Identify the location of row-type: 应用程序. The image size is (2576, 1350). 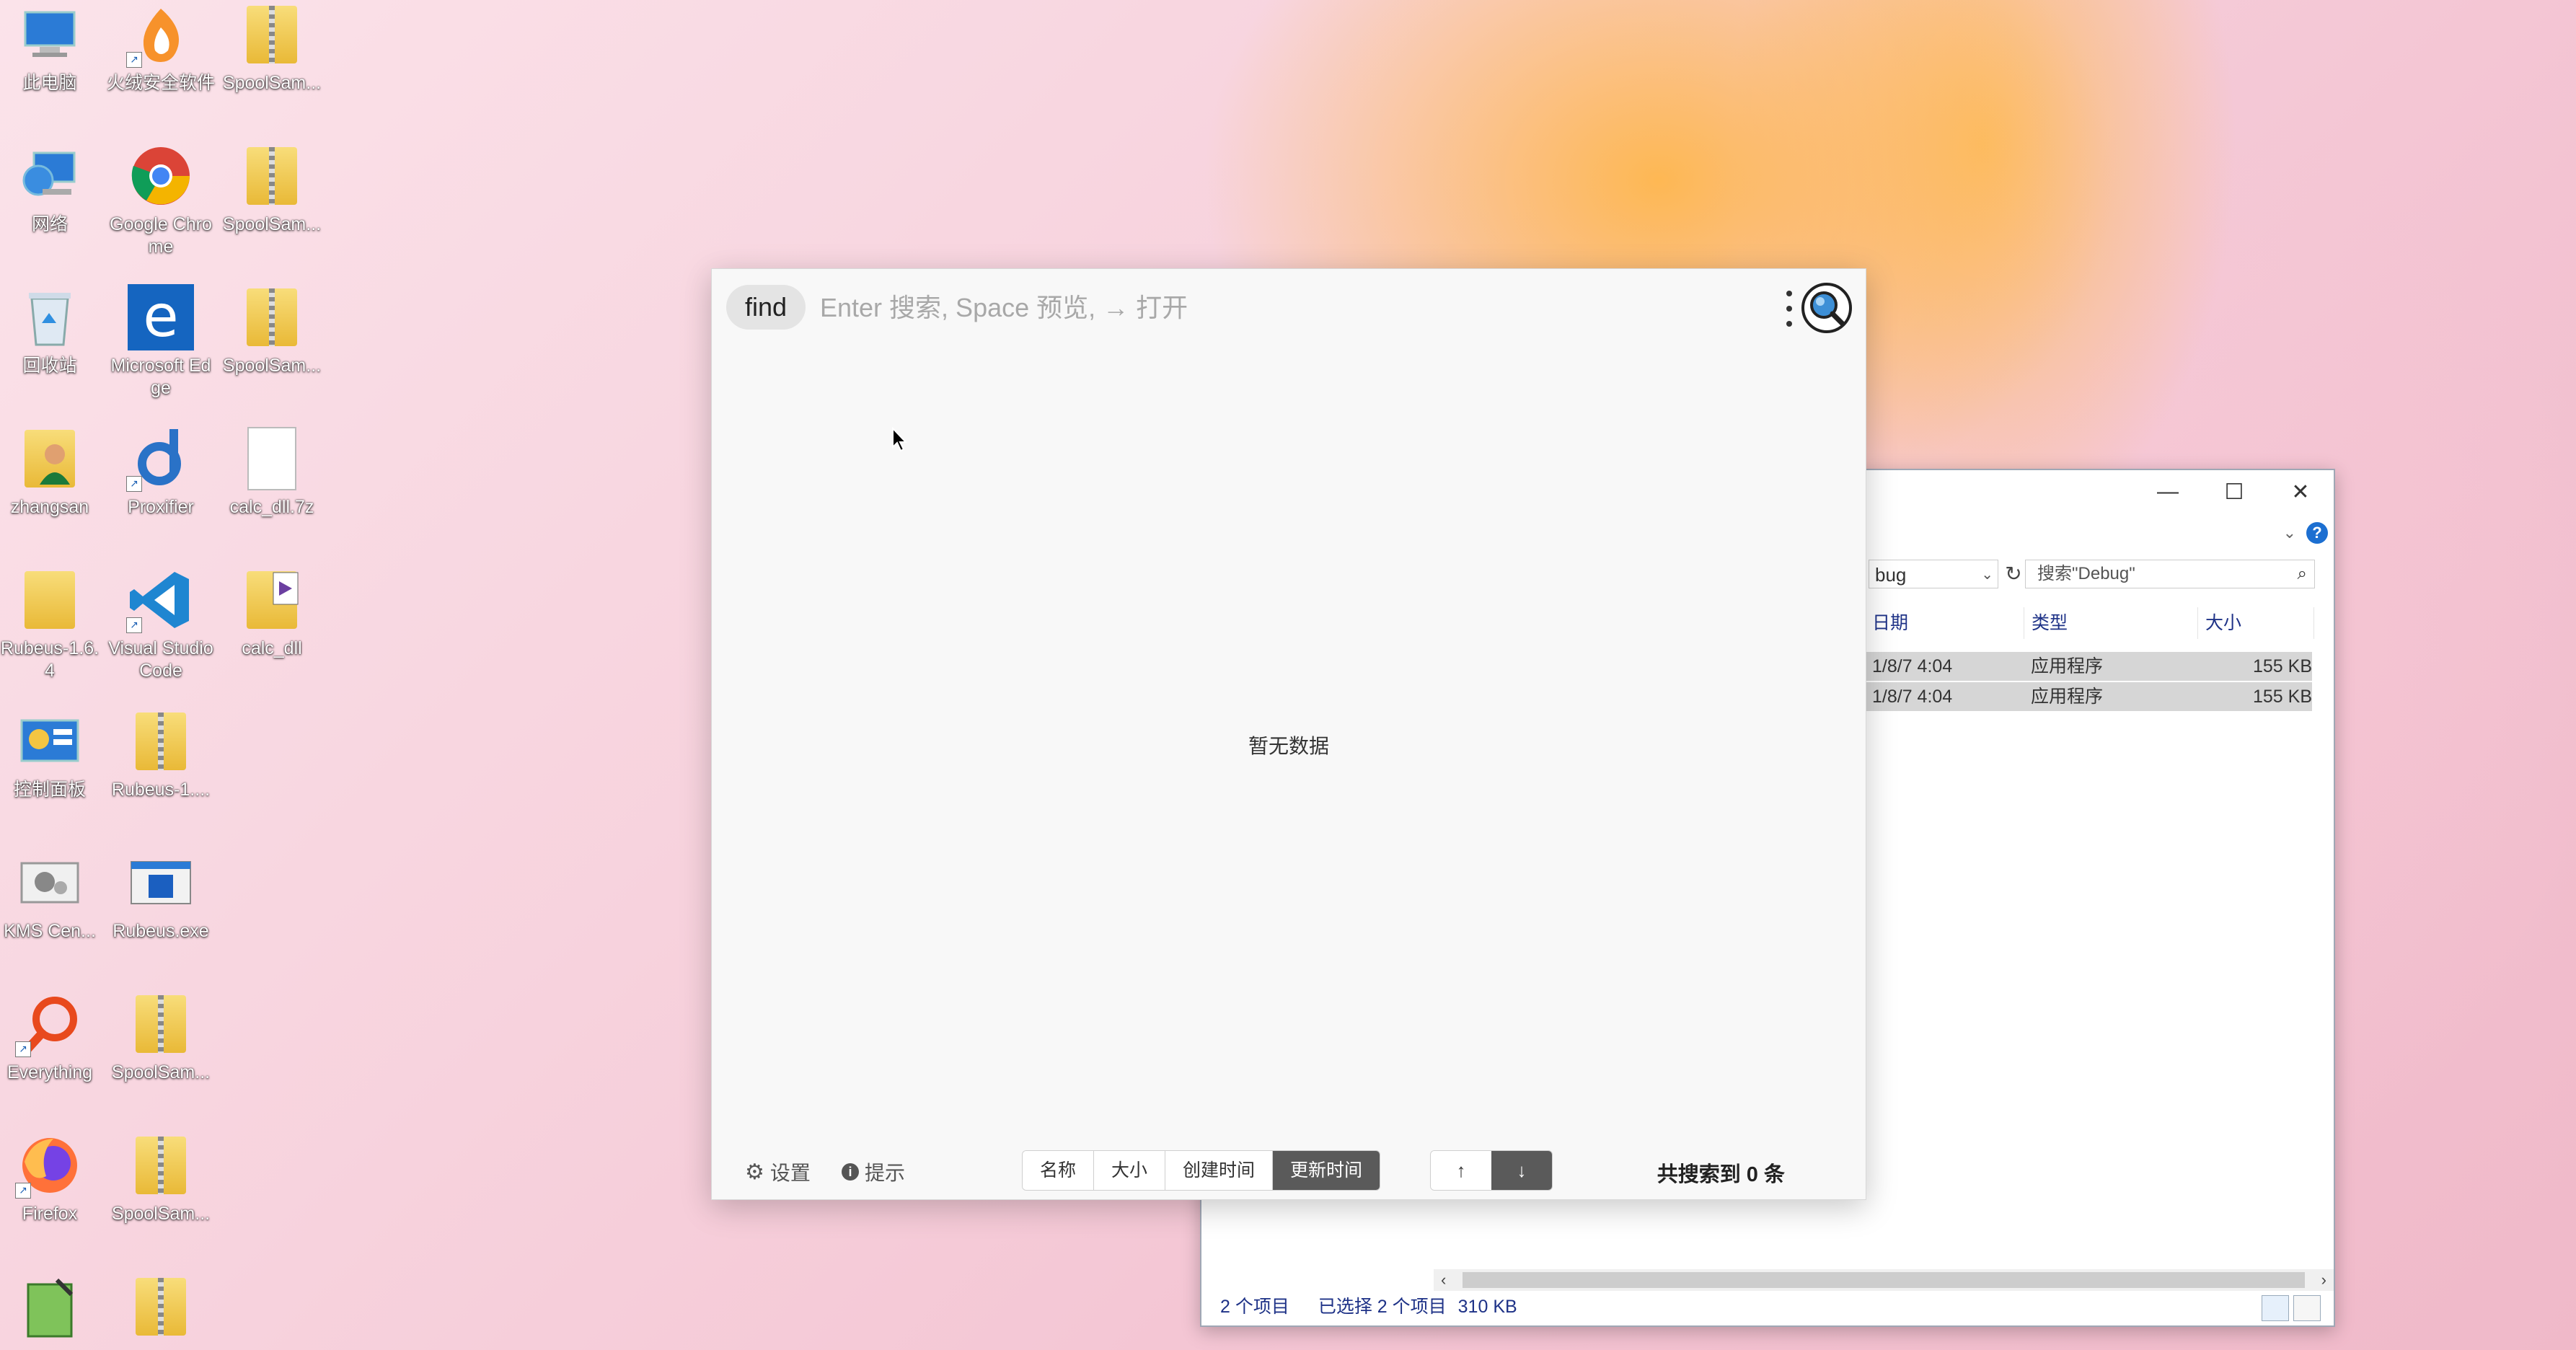
(2067, 666).